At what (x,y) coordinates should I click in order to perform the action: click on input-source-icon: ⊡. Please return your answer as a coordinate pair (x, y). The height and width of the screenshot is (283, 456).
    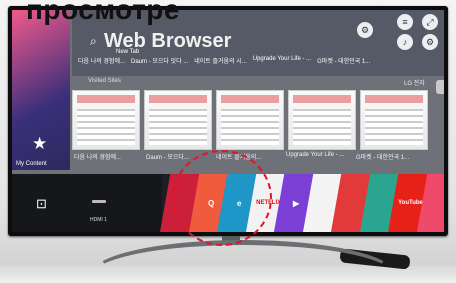
    Looking at the image, I should click on (41, 204).